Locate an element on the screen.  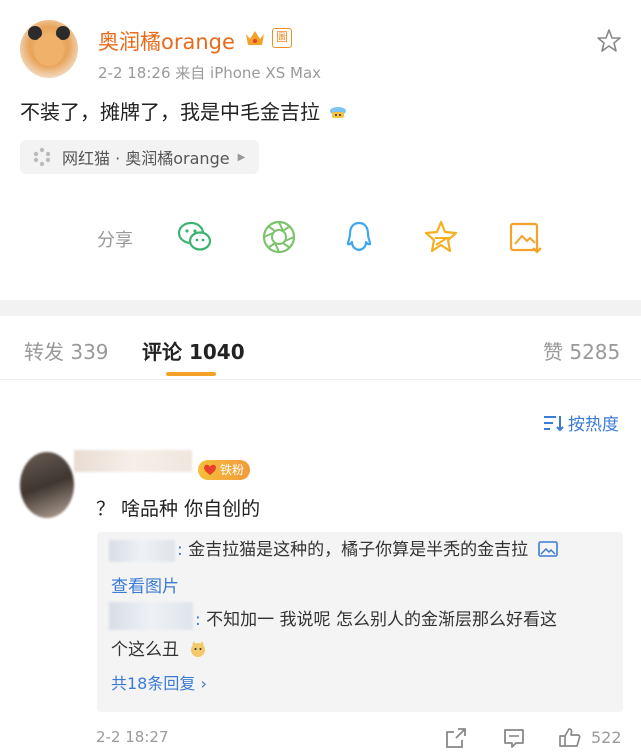
post-text-content: 不装了，摊牌了，我是中毛金吉拉 is located at coordinates (170, 112).